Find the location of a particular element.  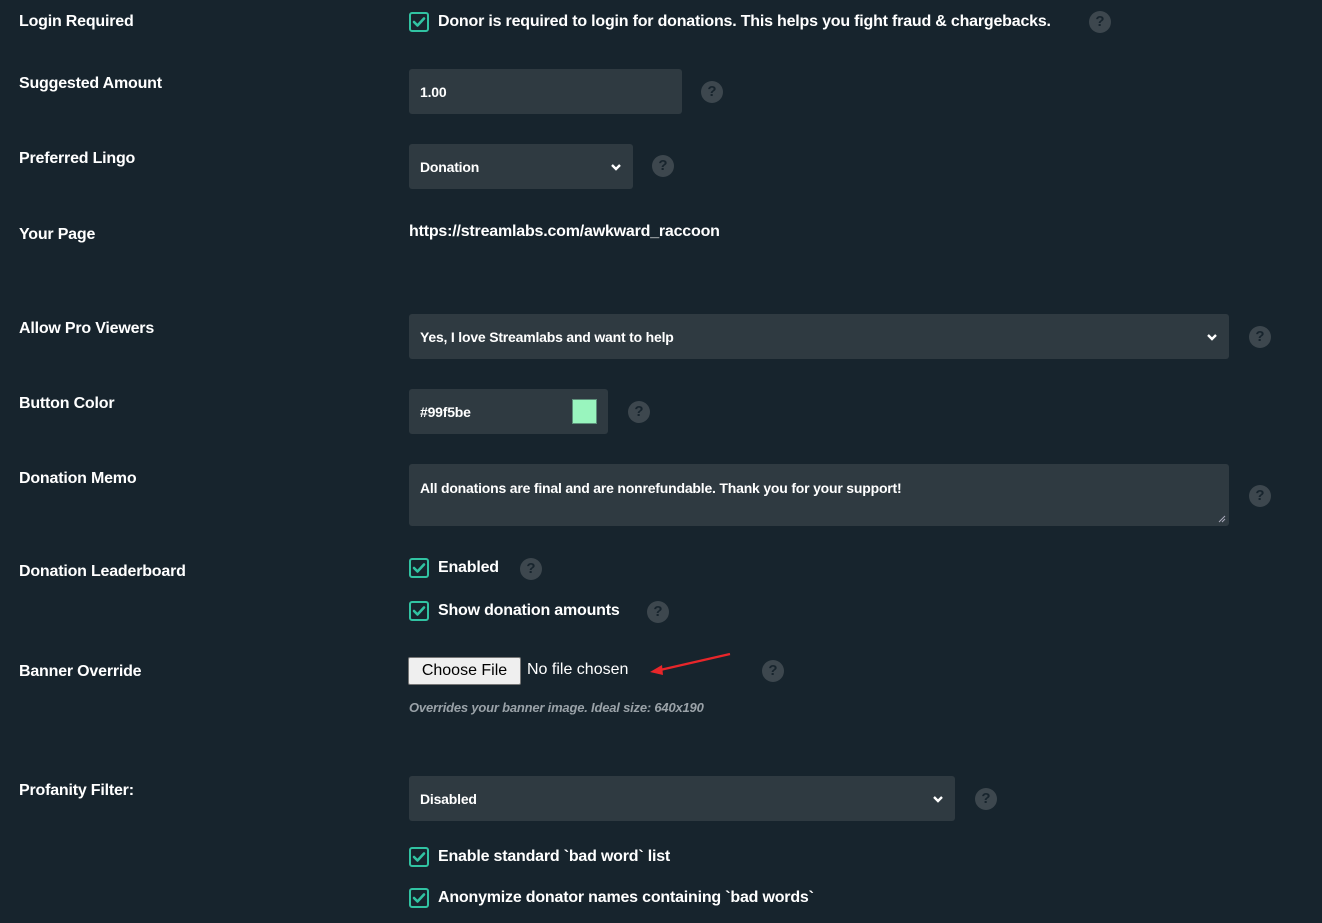

color-swatch is located at coordinates (584, 411).